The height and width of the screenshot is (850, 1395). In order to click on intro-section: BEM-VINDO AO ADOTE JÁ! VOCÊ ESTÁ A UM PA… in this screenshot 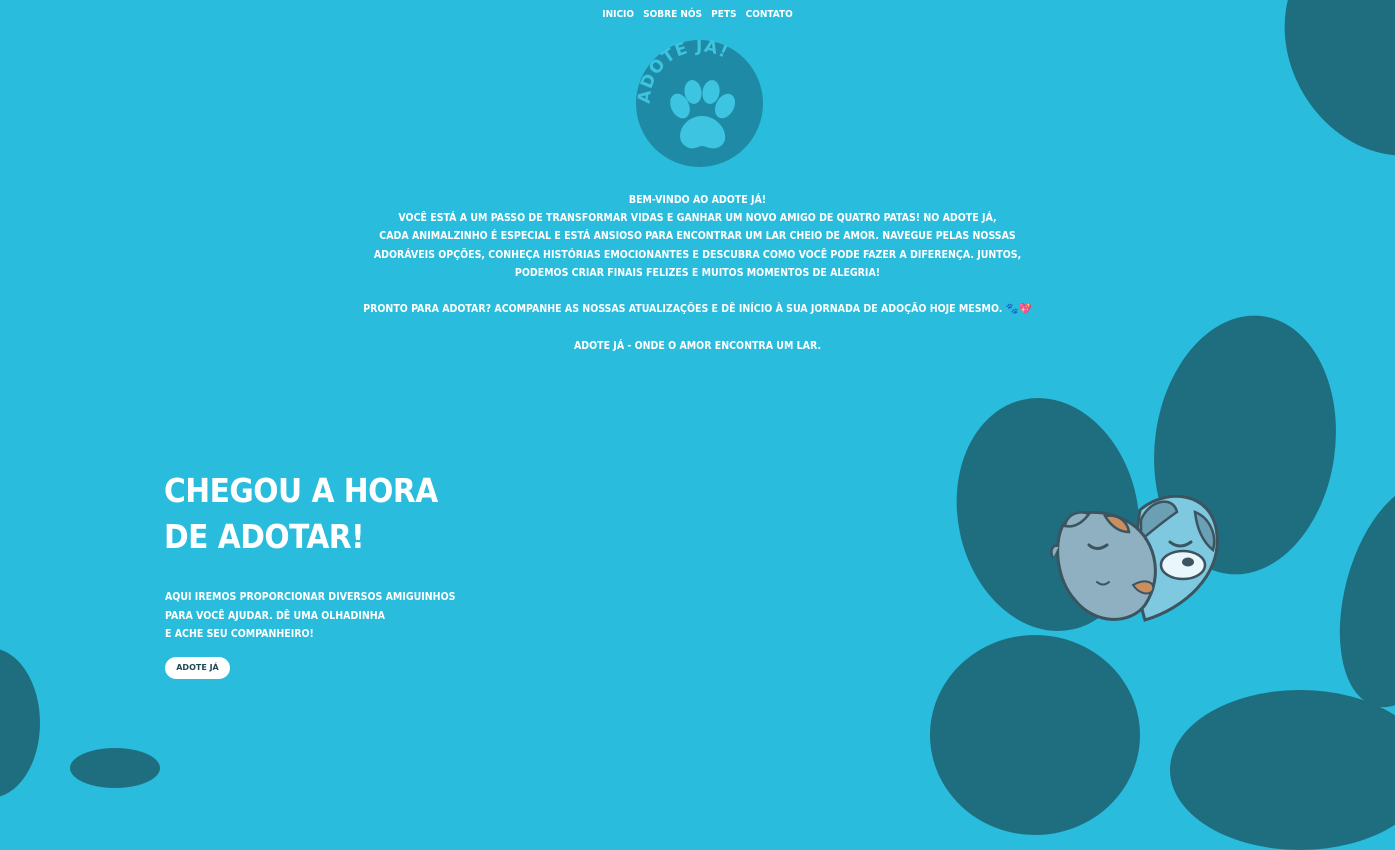, I will do `click(697, 273)`.